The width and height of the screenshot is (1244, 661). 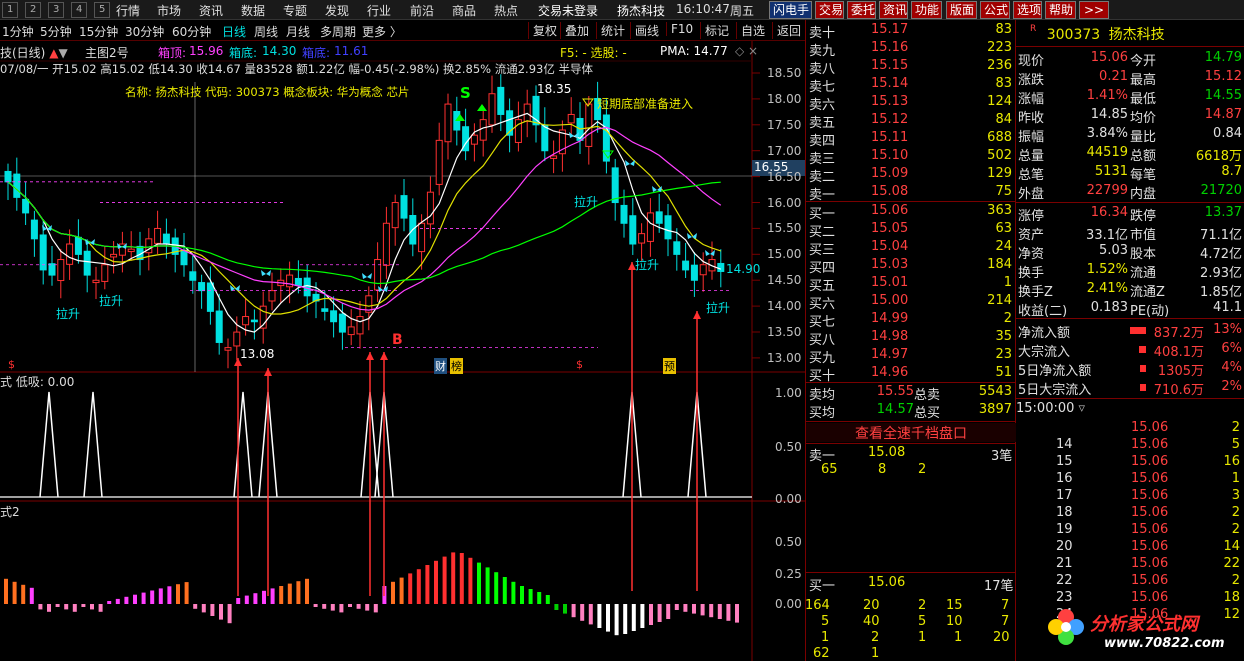 I want to click on period-2: 15分钟, so click(x=98, y=31).